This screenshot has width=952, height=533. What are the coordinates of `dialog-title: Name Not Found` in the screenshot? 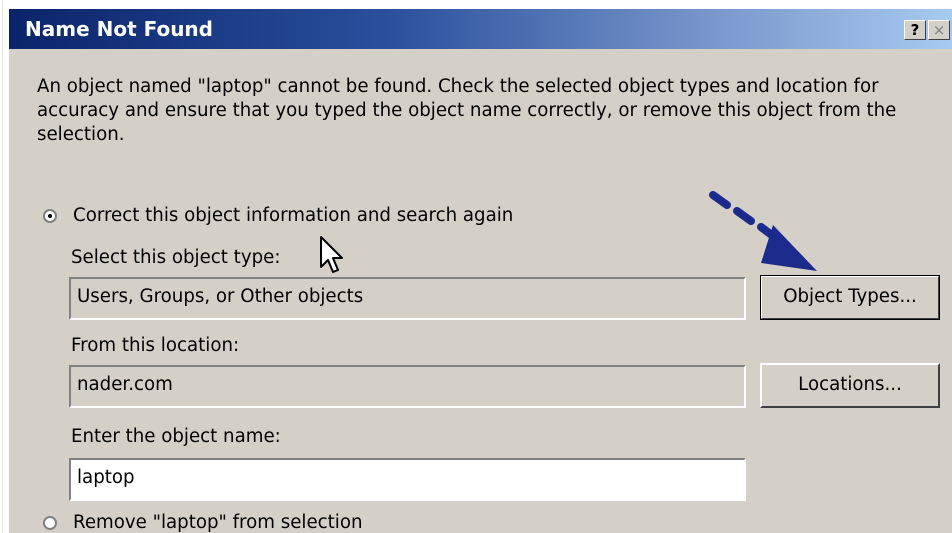 It's located at (119, 29).